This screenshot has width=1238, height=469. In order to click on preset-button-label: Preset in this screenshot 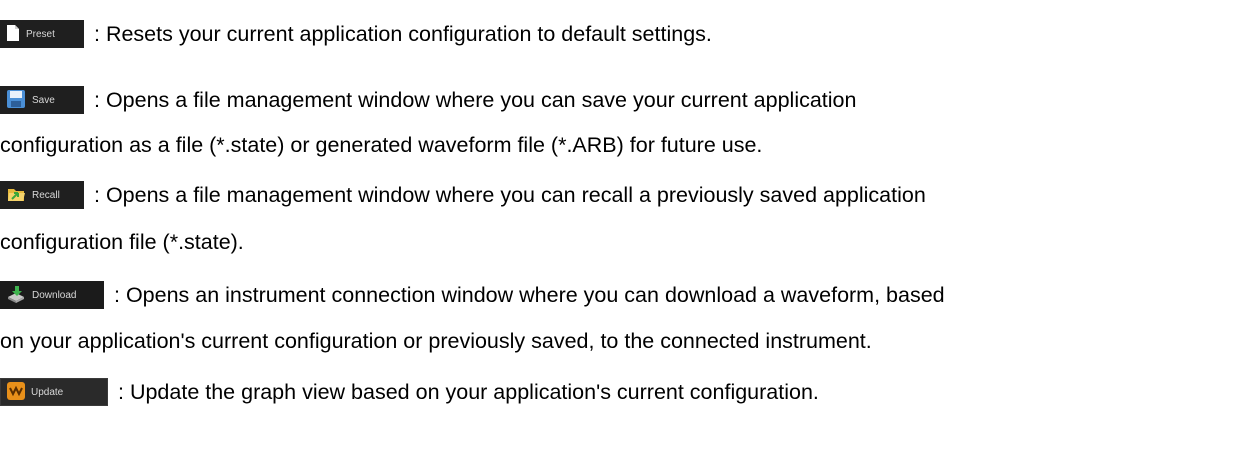, I will do `click(40, 34)`.